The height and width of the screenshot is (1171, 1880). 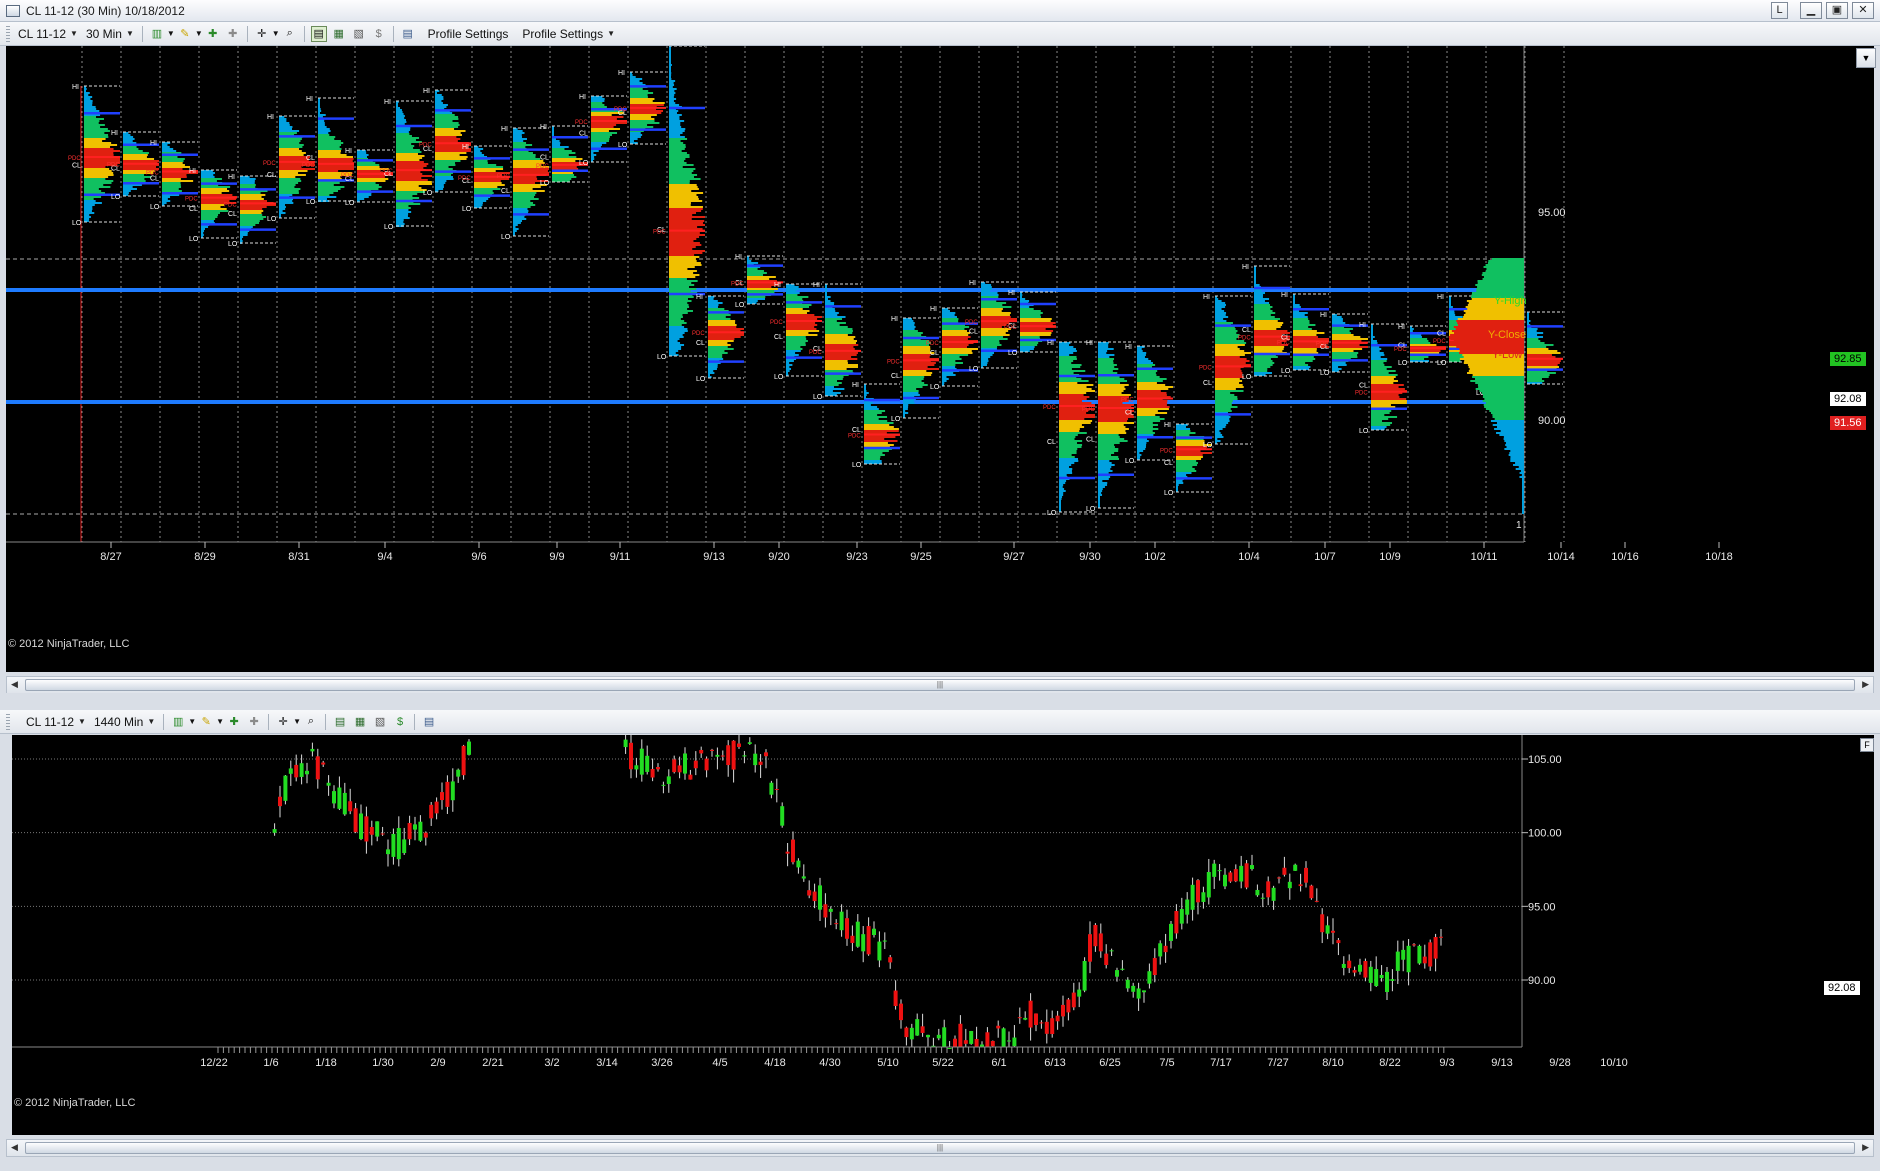 What do you see at coordinates (124, 722) in the screenshot?
I see `interval-selector: 1440 Min ▼` at bounding box center [124, 722].